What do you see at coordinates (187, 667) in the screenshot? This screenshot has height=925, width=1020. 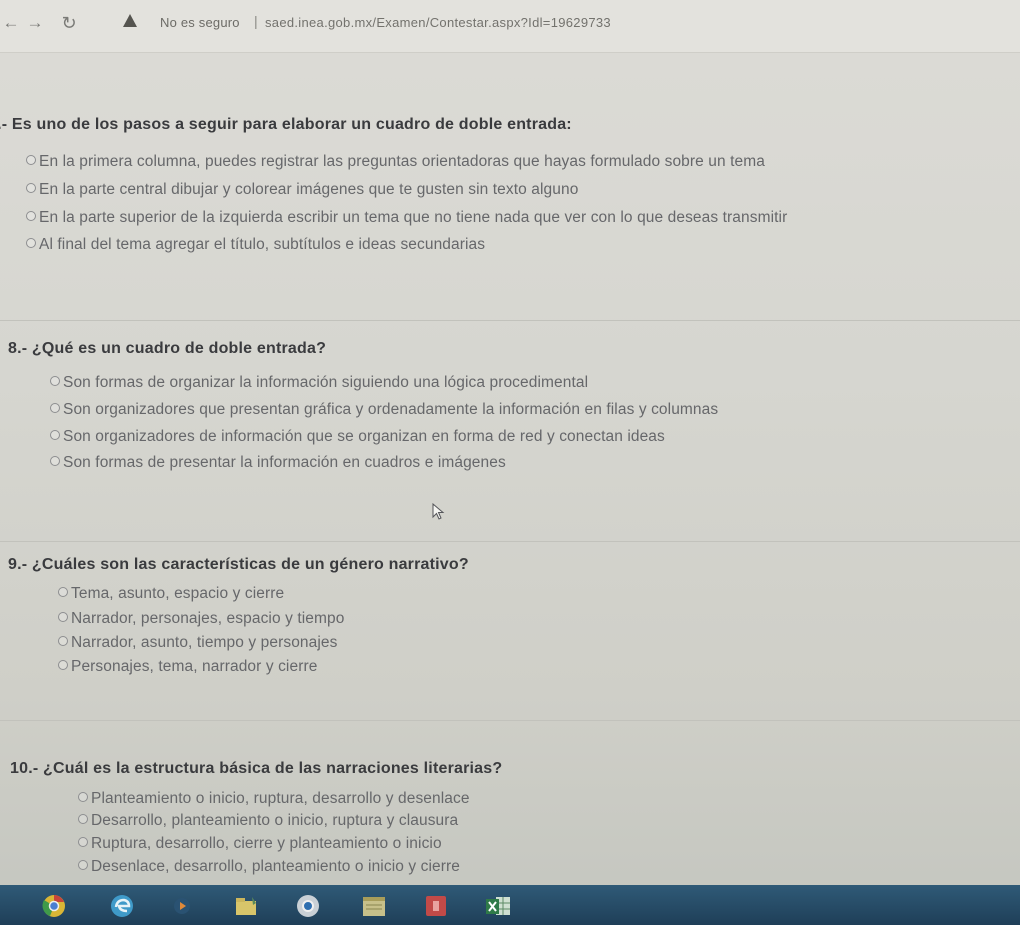 I see `question-9-option-4: Personajes, tema, narrador y cierre` at bounding box center [187, 667].